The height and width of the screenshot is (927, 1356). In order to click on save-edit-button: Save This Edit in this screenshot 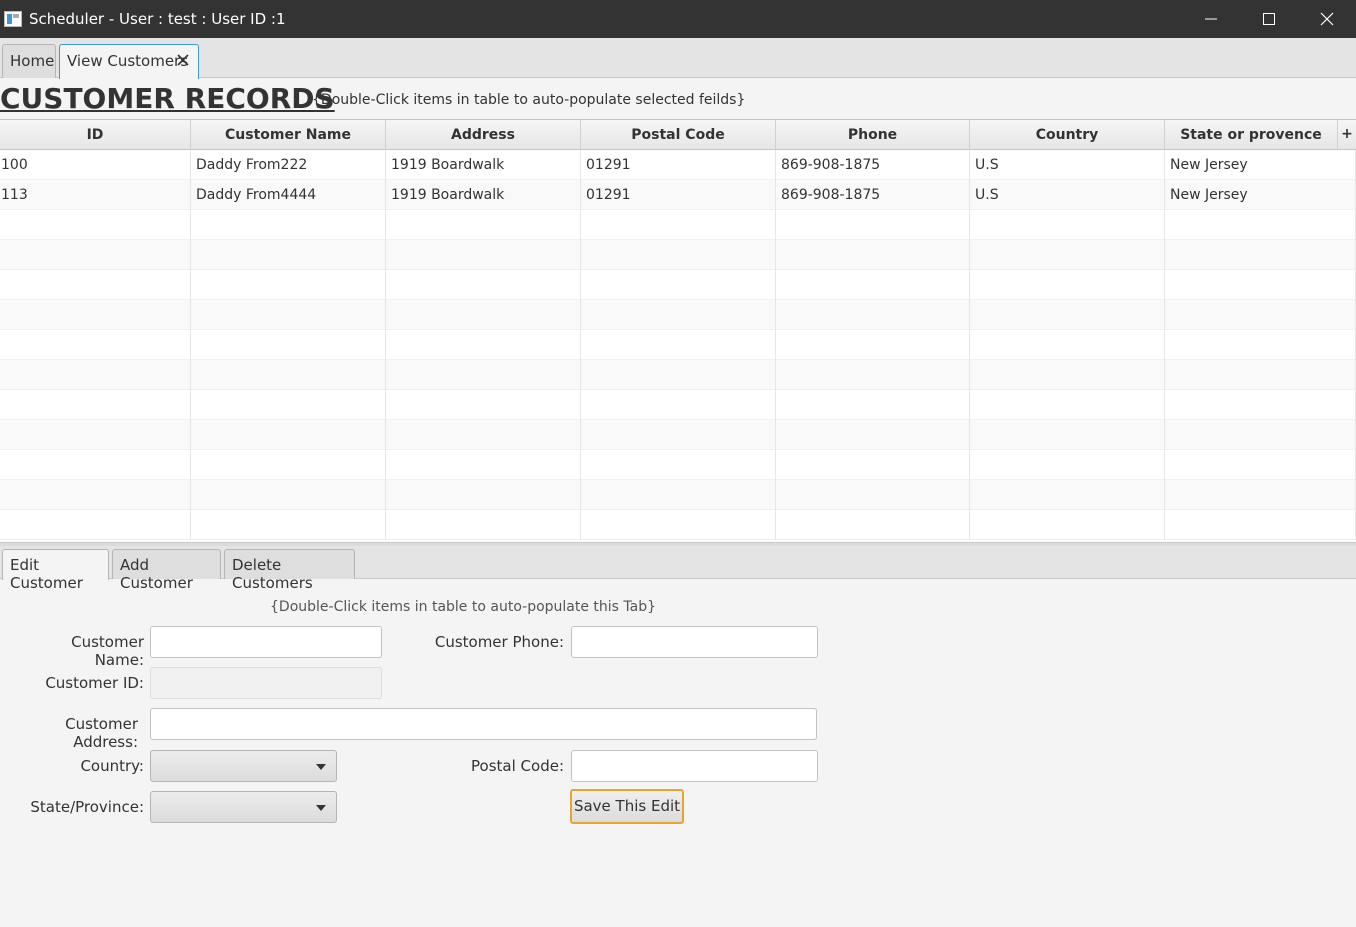, I will do `click(627, 806)`.